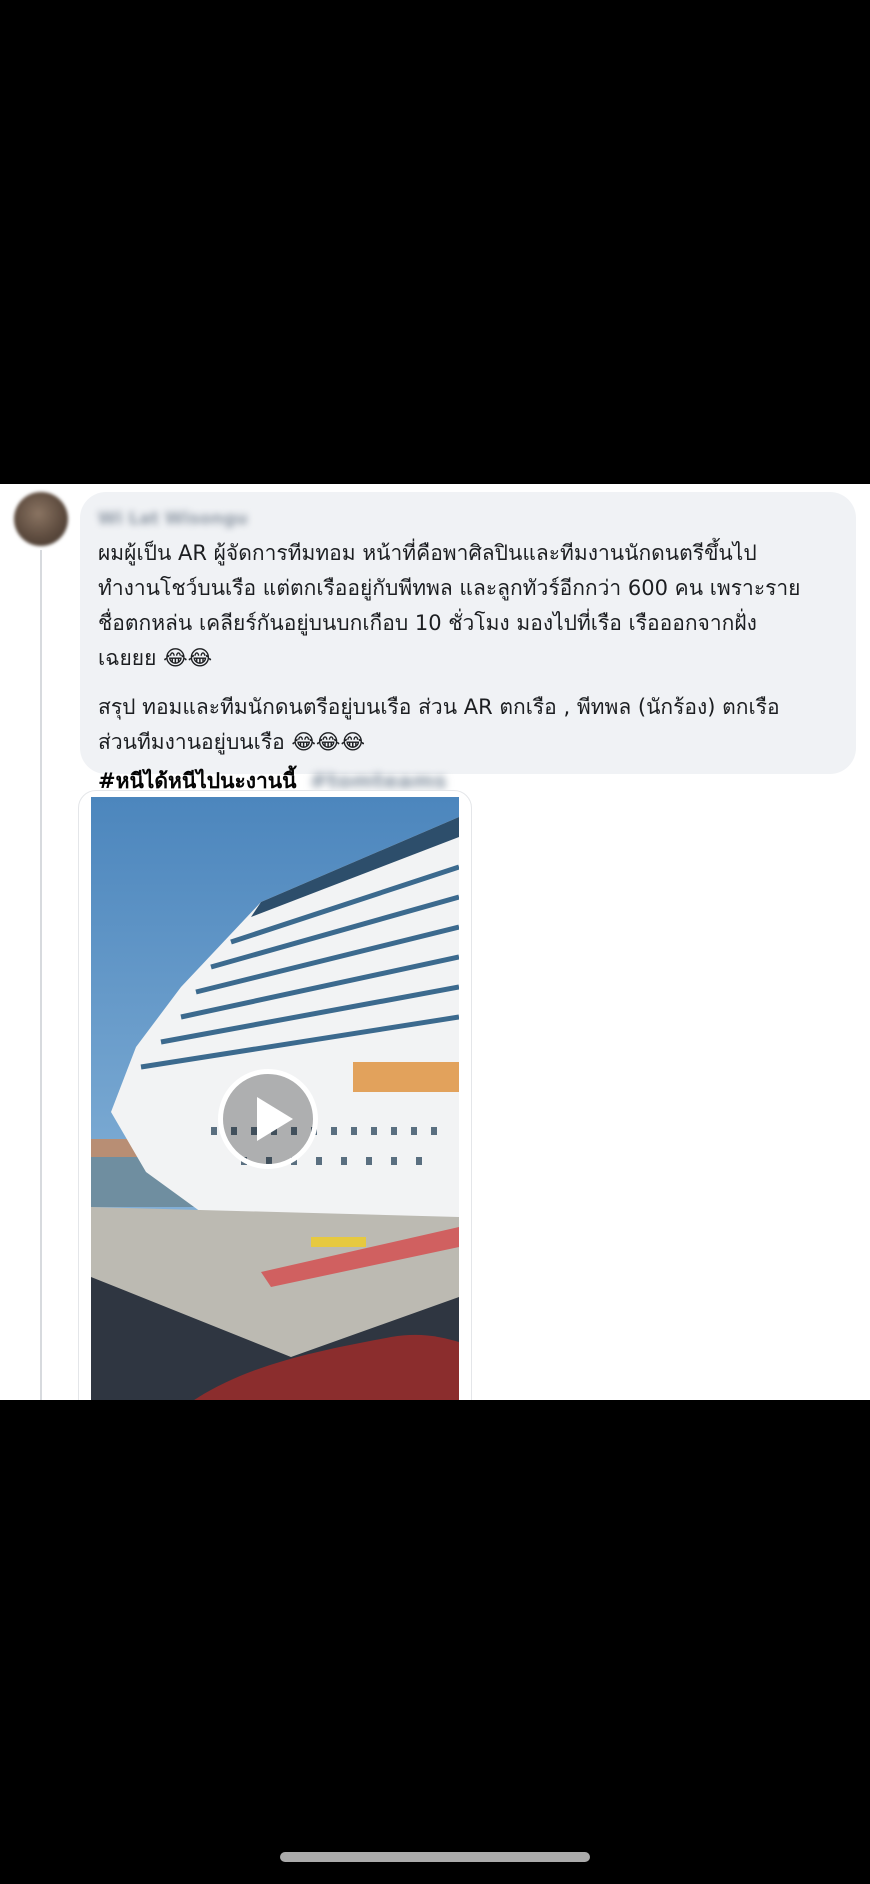 The width and height of the screenshot is (870, 1884). I want to click on author-name: Wi Lat Wisongu, so click(173, 519).